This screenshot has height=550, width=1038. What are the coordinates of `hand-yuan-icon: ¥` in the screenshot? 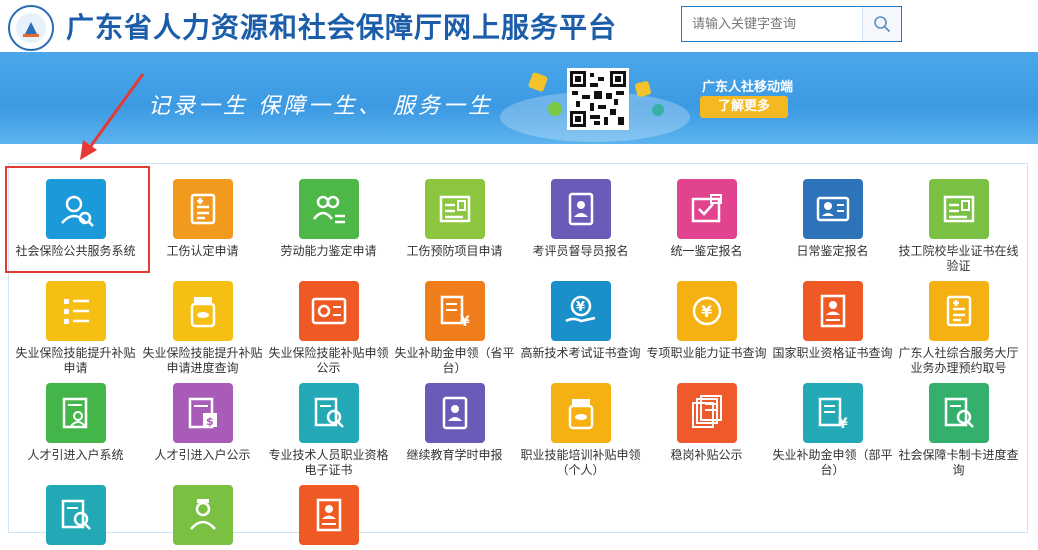 It's located at (580, 311).